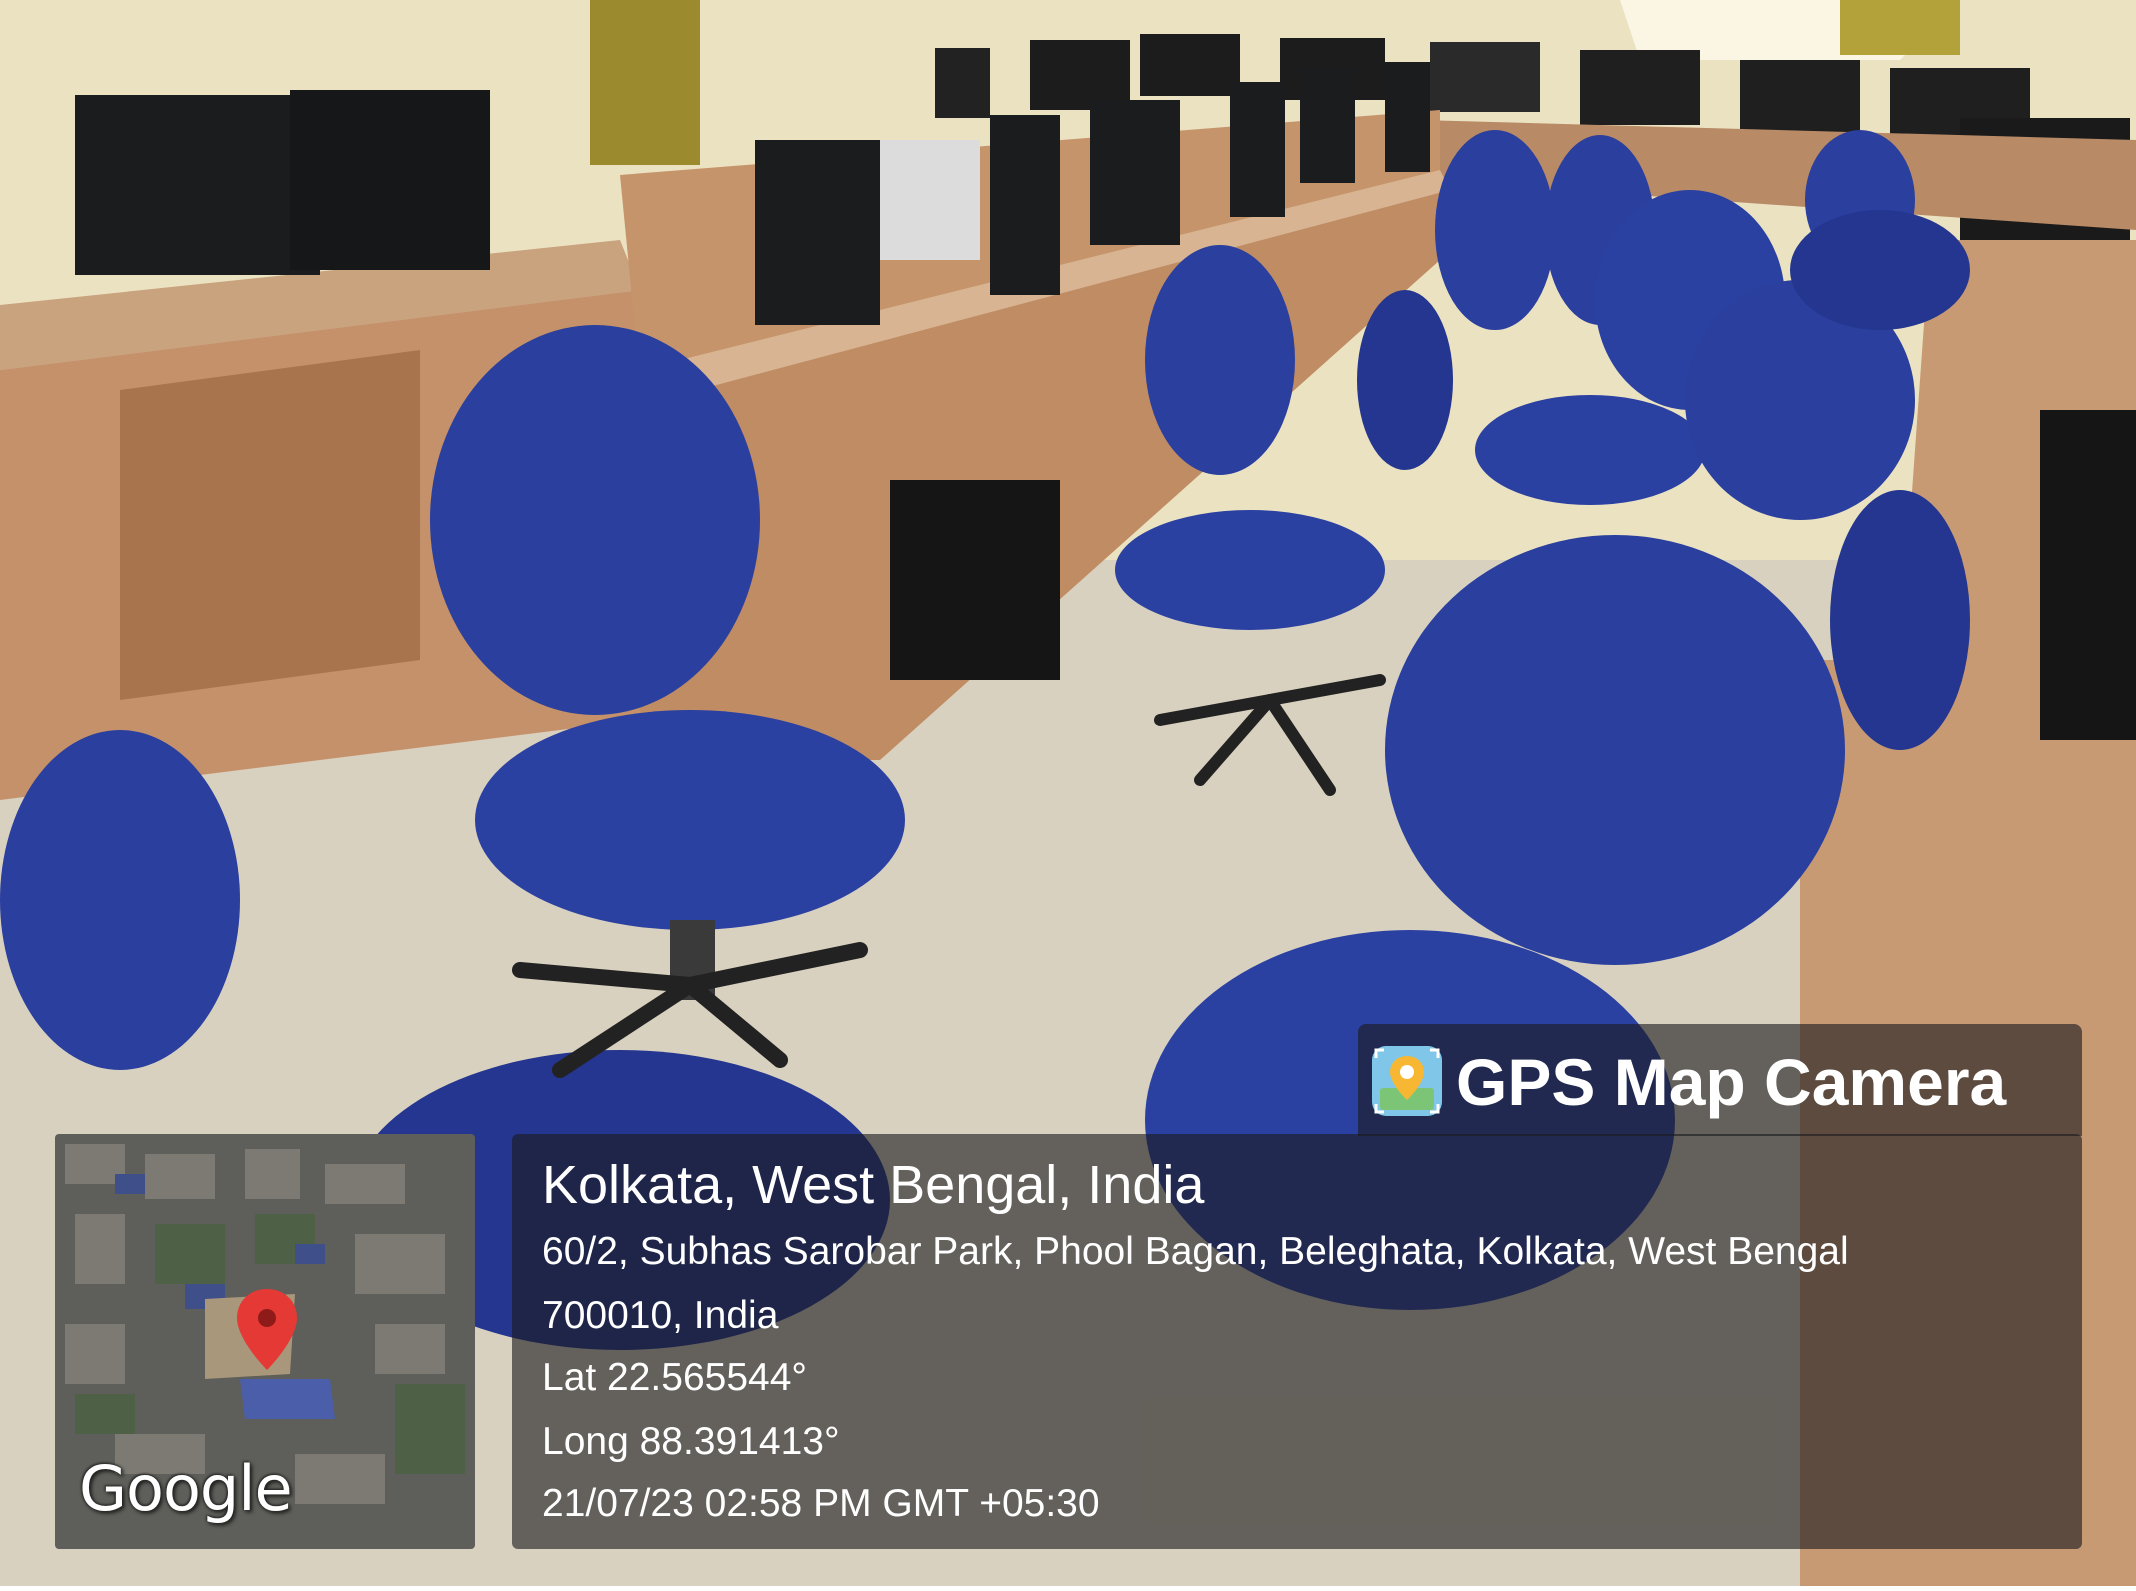 The width and height of the screenshot is (2136, 1591). I want to click on right-tower, so click(2088, 575).